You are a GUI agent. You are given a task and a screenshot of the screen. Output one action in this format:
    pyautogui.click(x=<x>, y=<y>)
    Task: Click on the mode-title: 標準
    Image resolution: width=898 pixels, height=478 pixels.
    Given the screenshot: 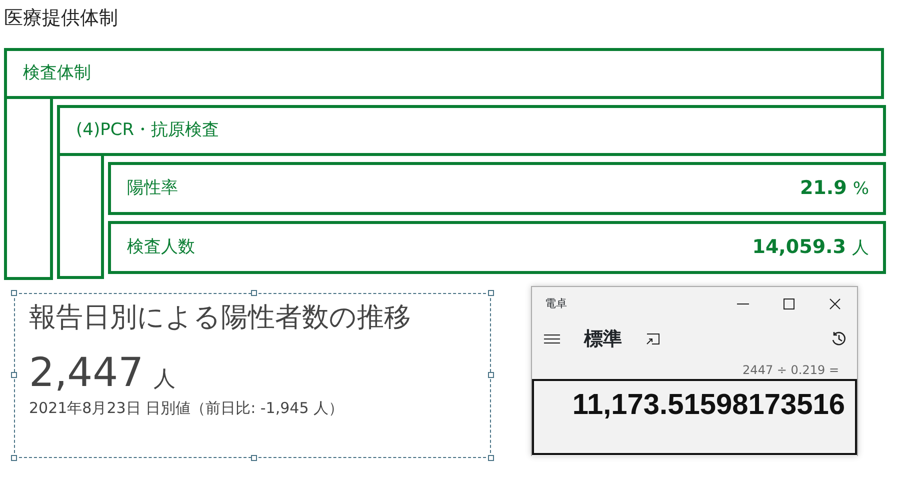 What is the action you would take?
    pyautogui.click(x=603, y=339)
    